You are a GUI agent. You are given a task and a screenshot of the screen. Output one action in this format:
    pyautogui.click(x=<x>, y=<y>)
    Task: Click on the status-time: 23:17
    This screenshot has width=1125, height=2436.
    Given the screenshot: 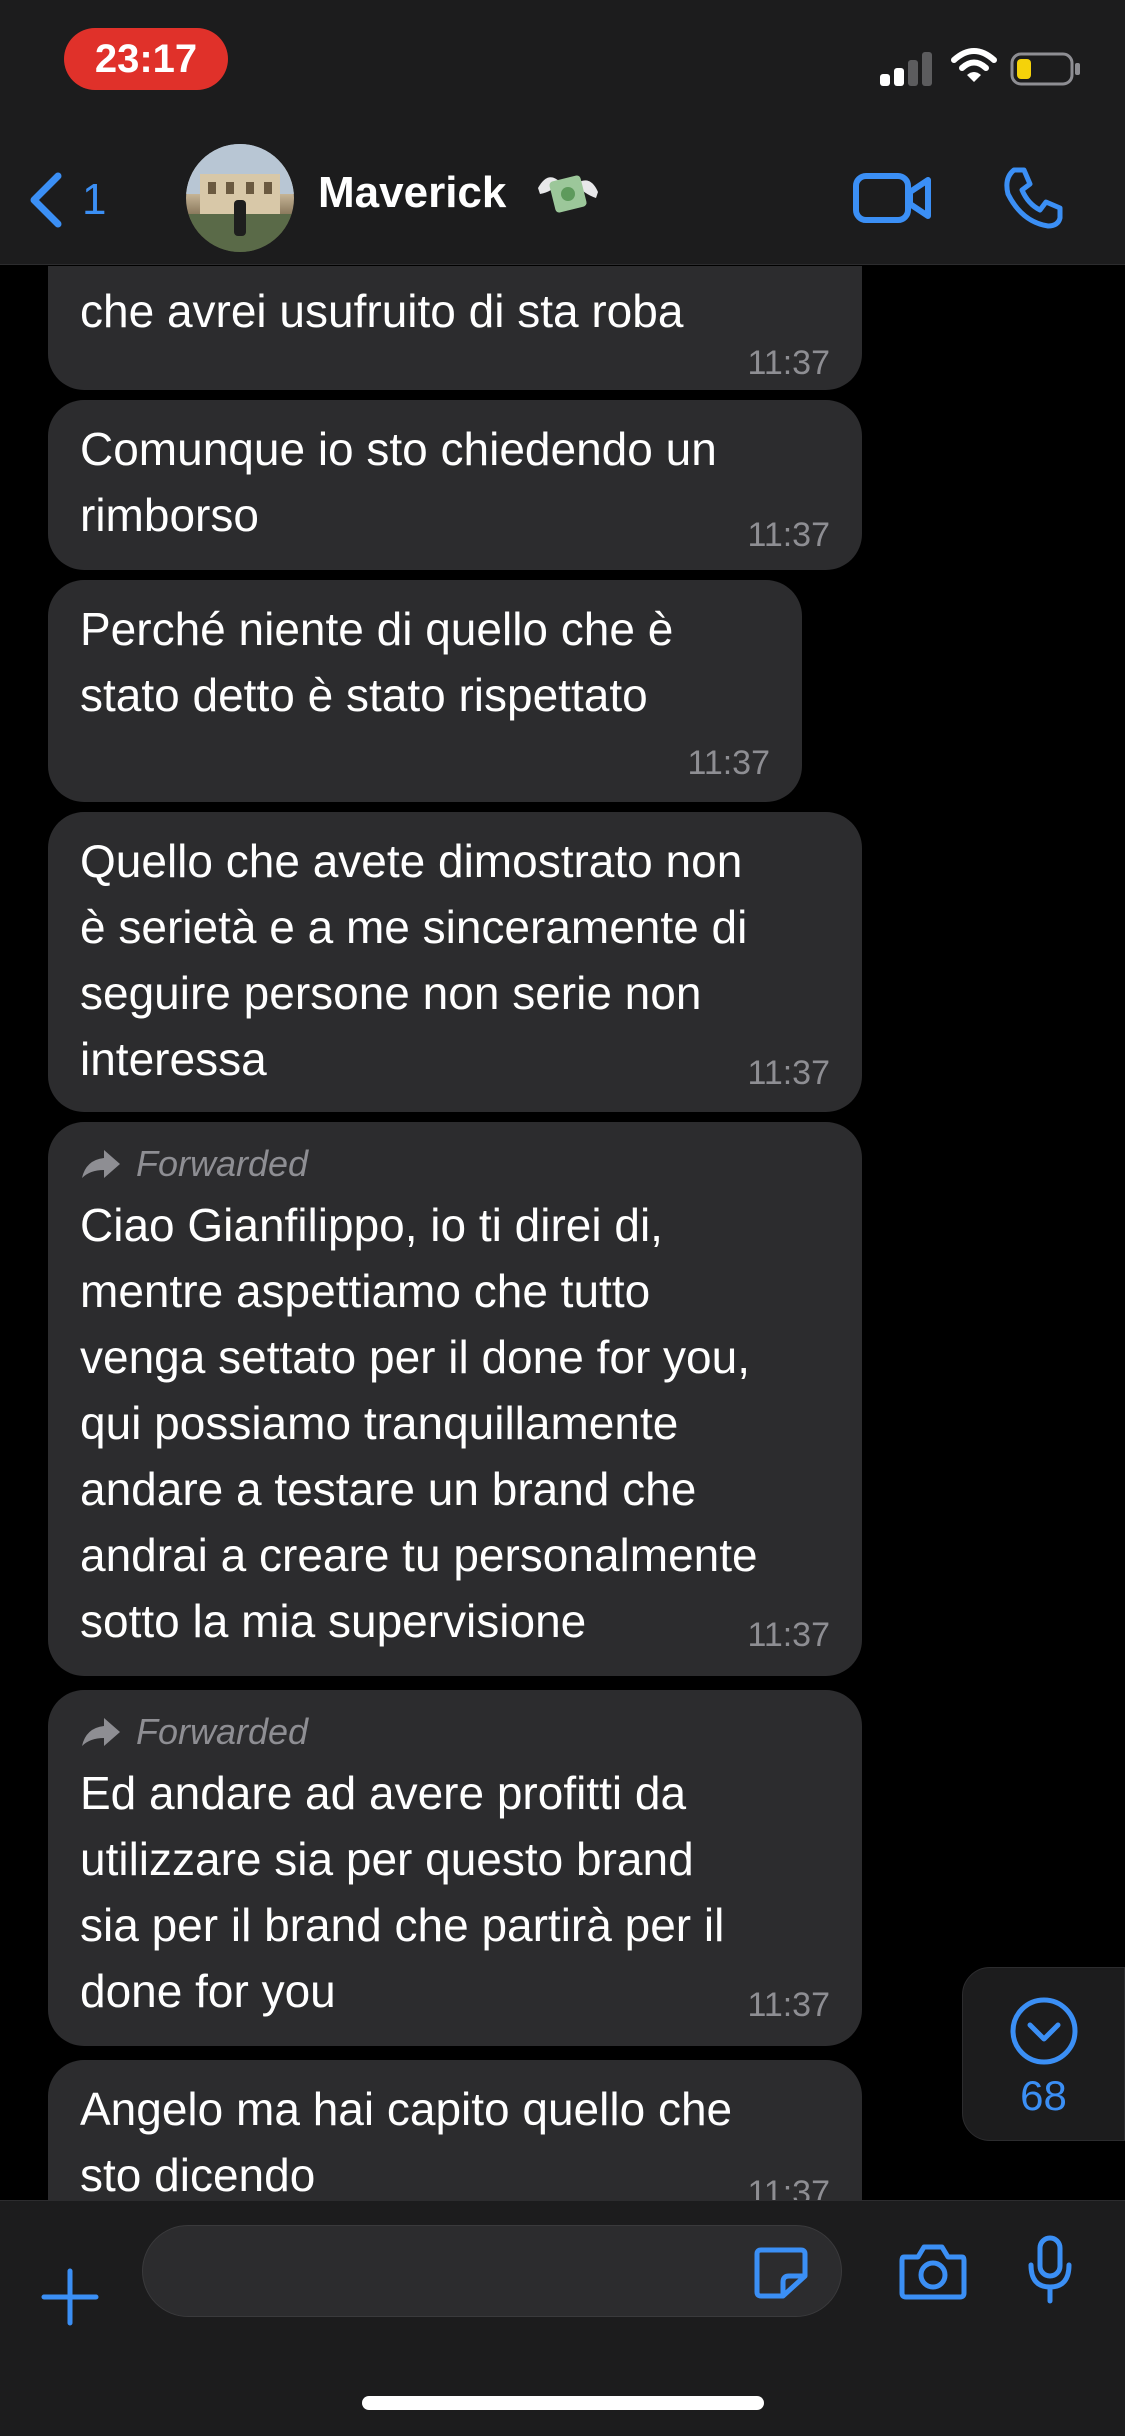 What is the action you would take?
    pyautogui.click(x=146, y=59)
    